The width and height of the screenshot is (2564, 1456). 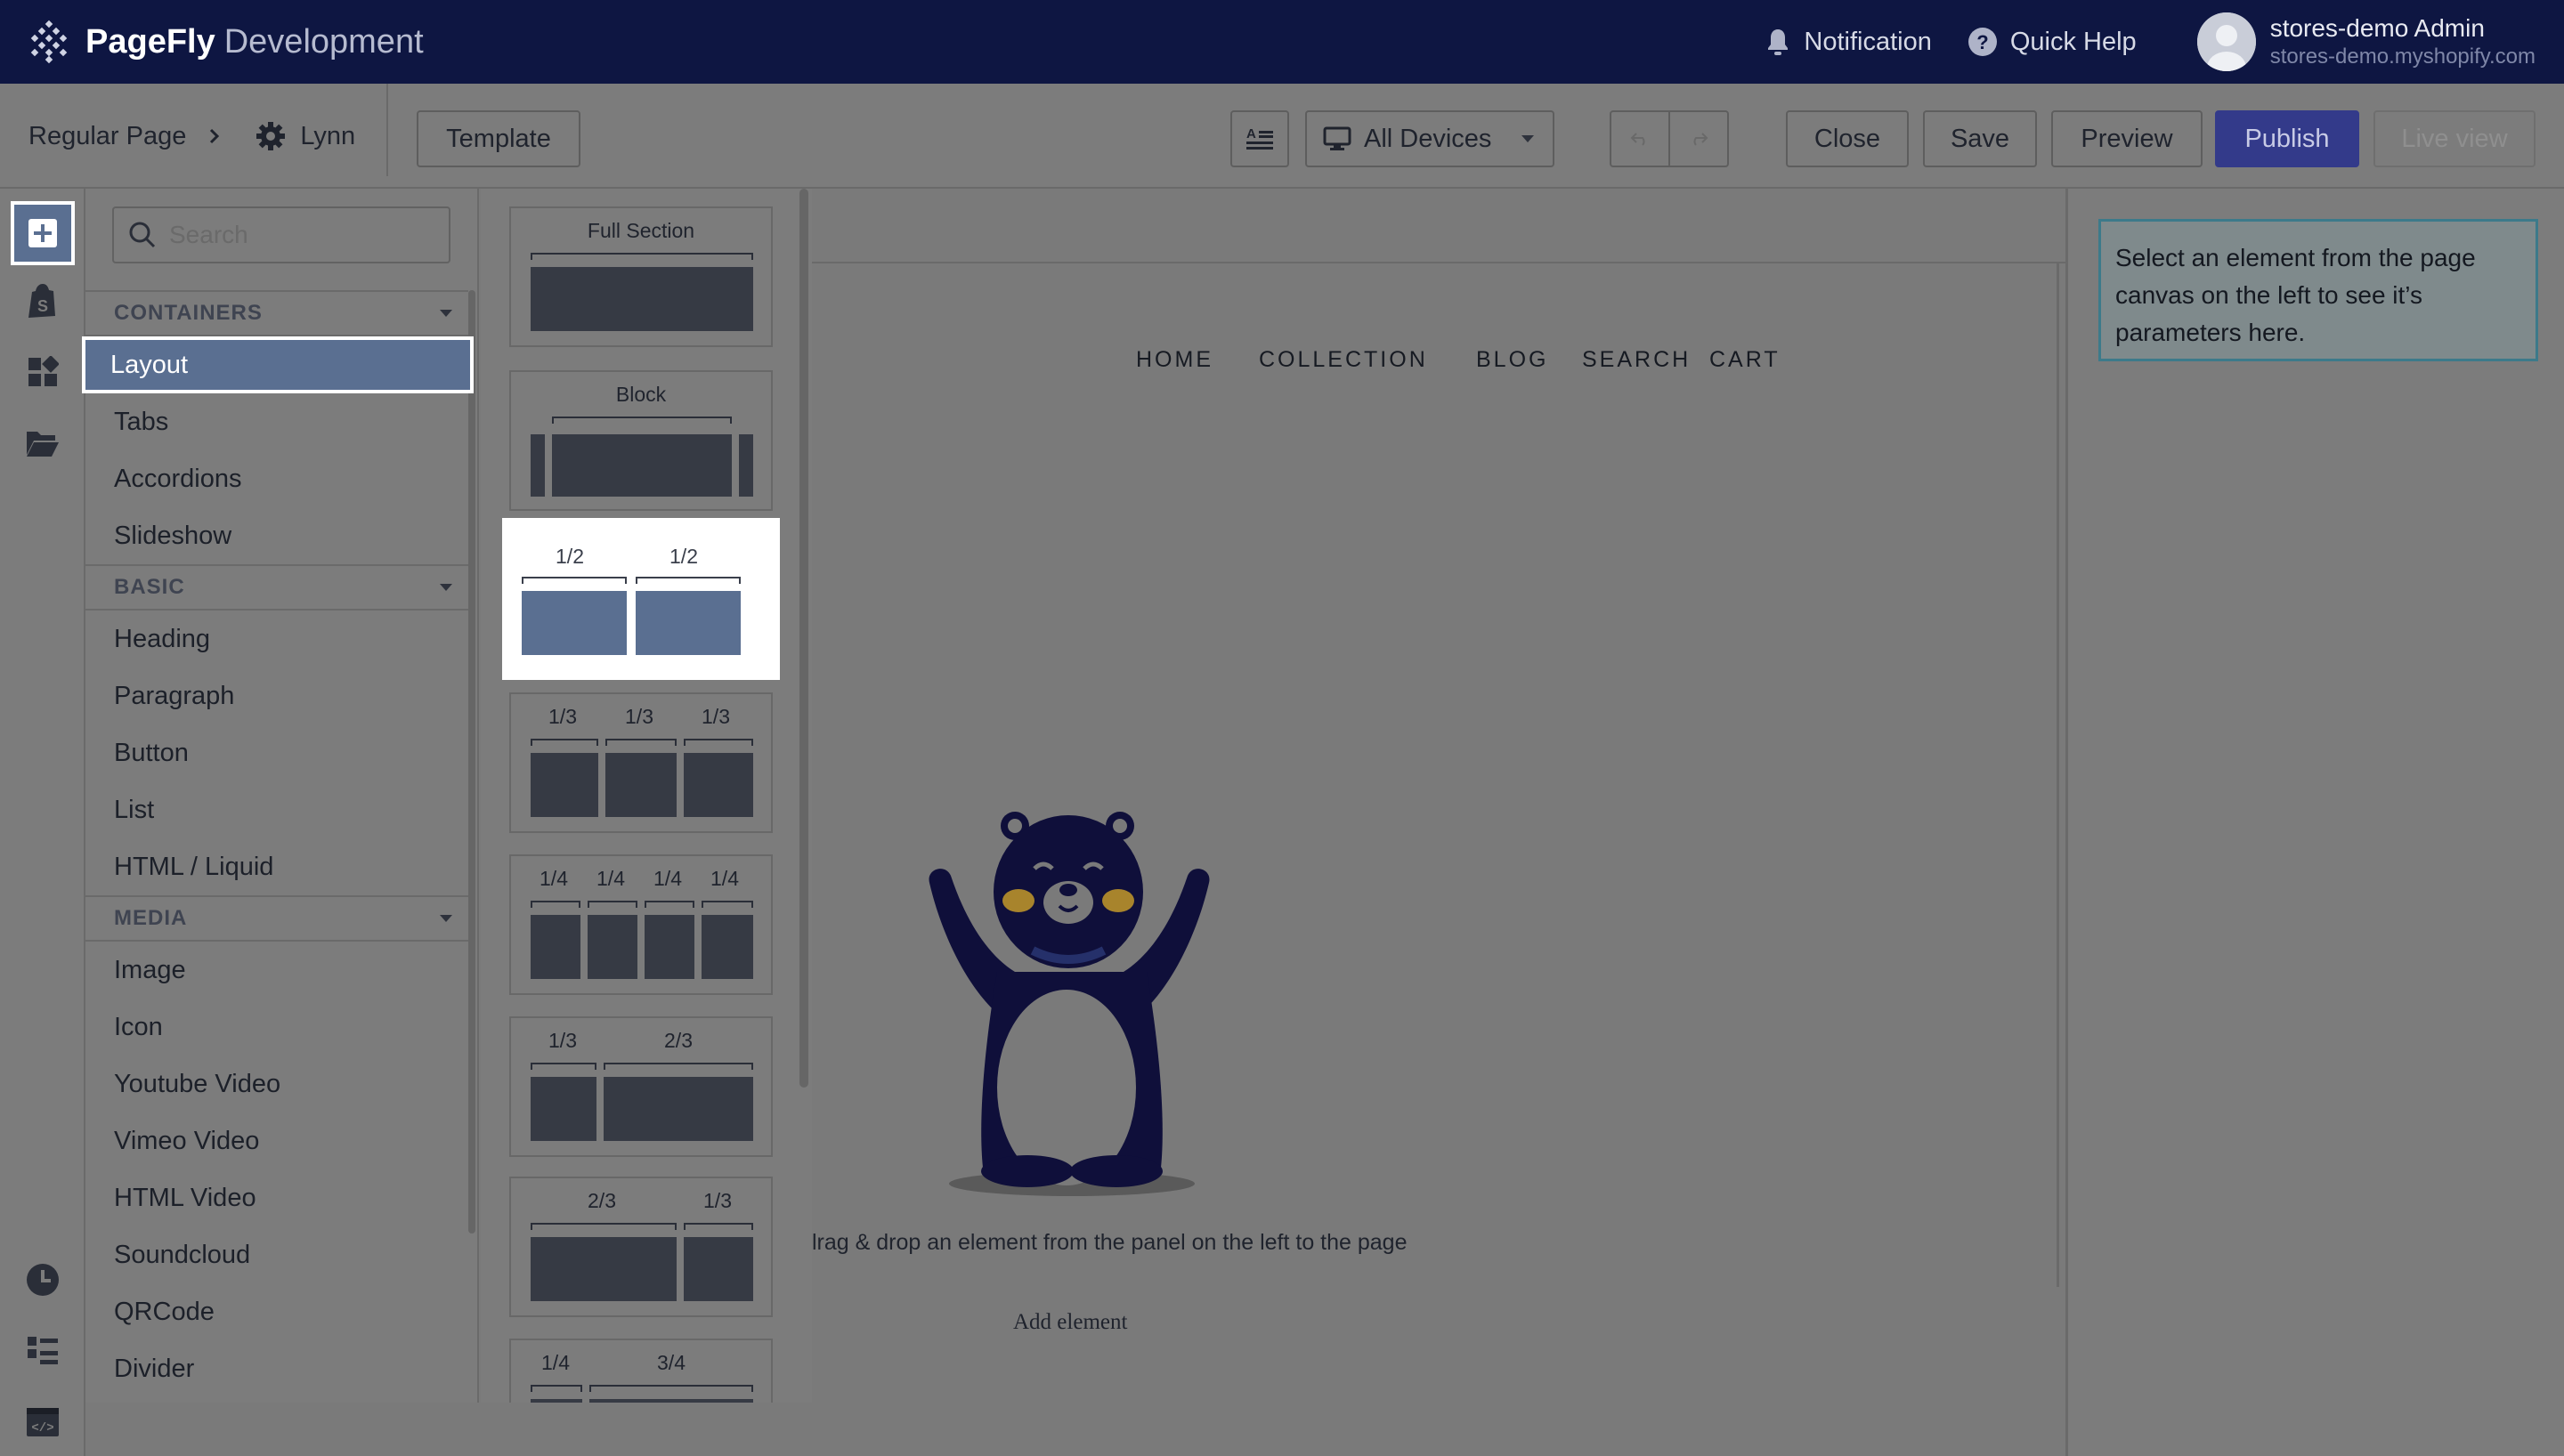 I want to click on element-item-soundcloud: Soundcloud, so click(x=276, y=1254).